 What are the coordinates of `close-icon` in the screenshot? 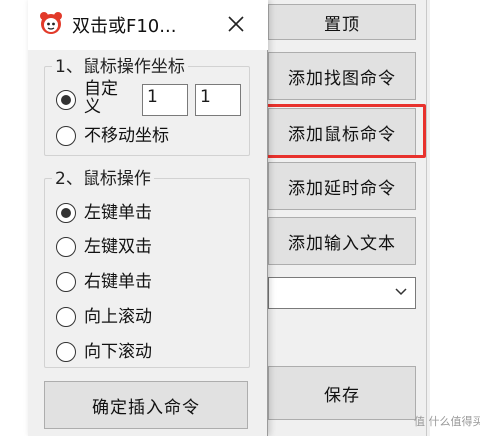 It's located at (236, 24).